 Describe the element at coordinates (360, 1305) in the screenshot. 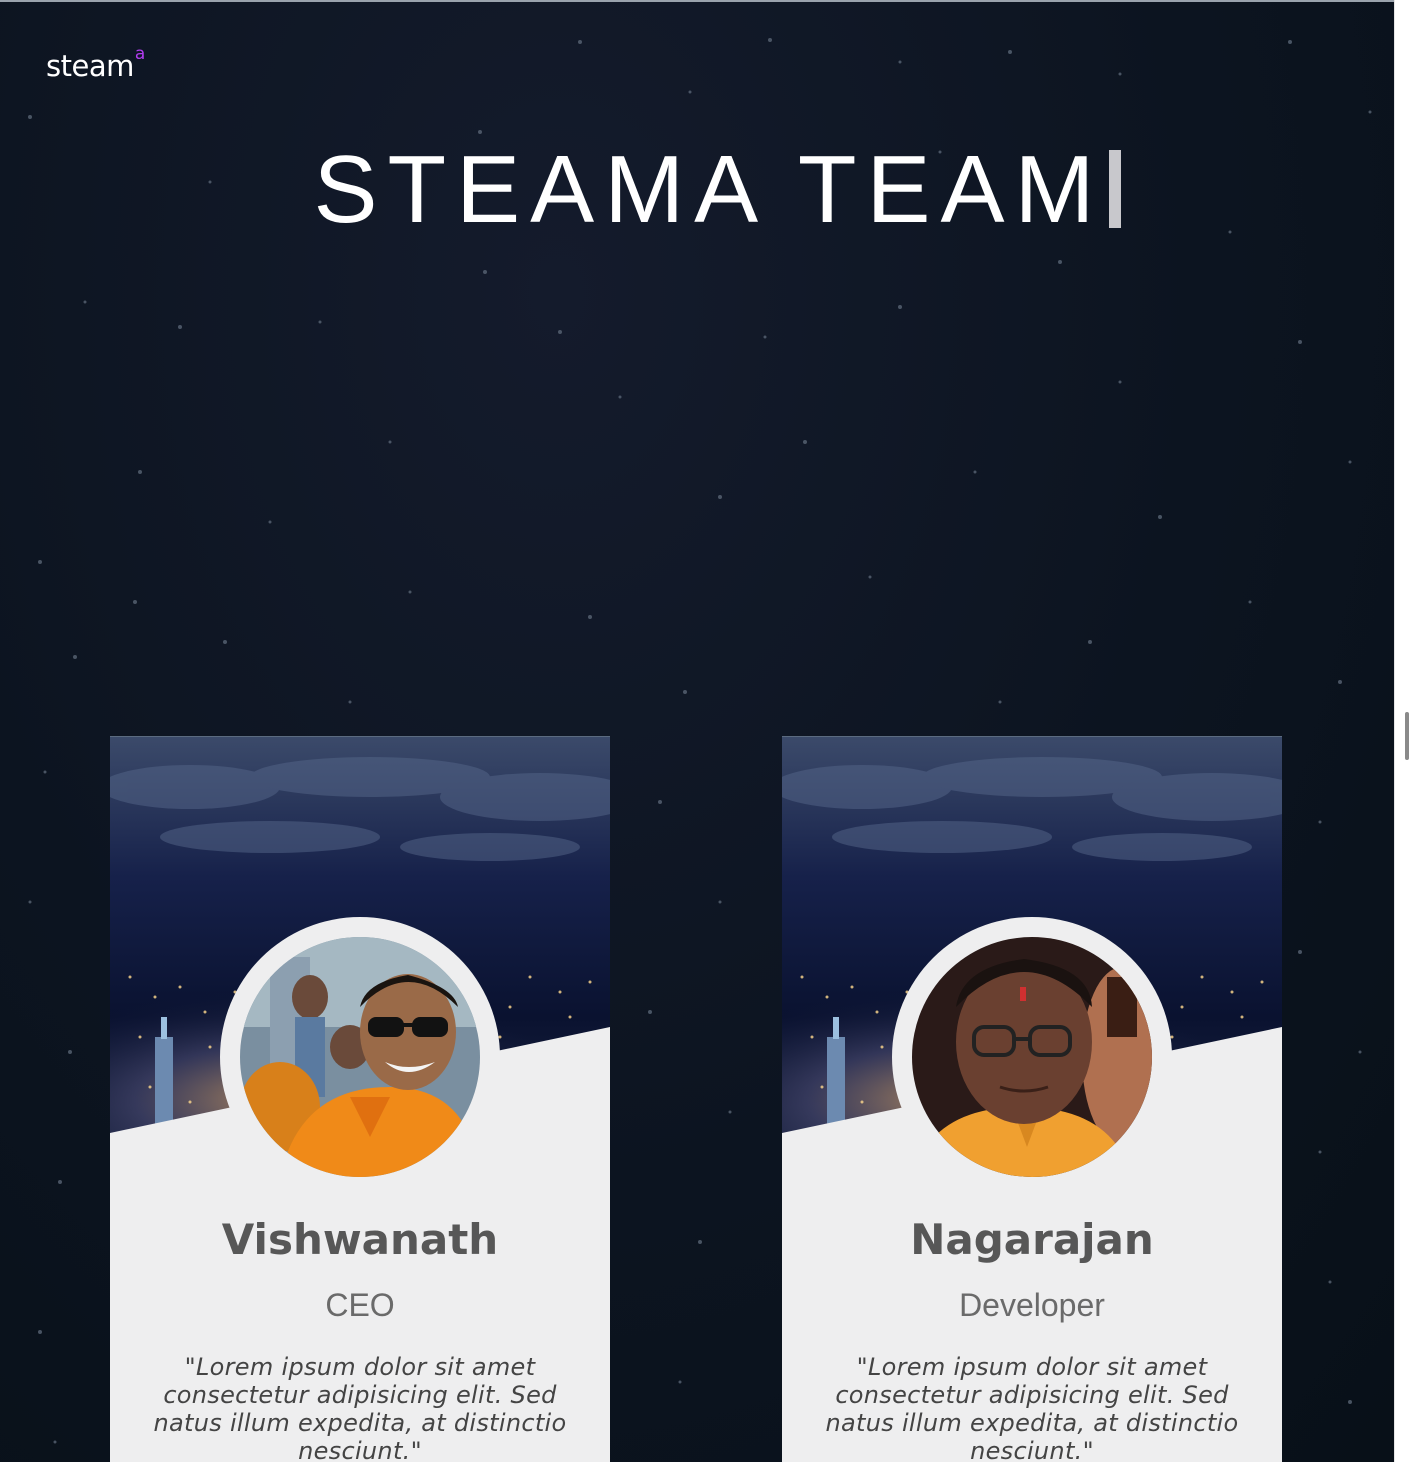

I see `member-role: CEO` at that location.